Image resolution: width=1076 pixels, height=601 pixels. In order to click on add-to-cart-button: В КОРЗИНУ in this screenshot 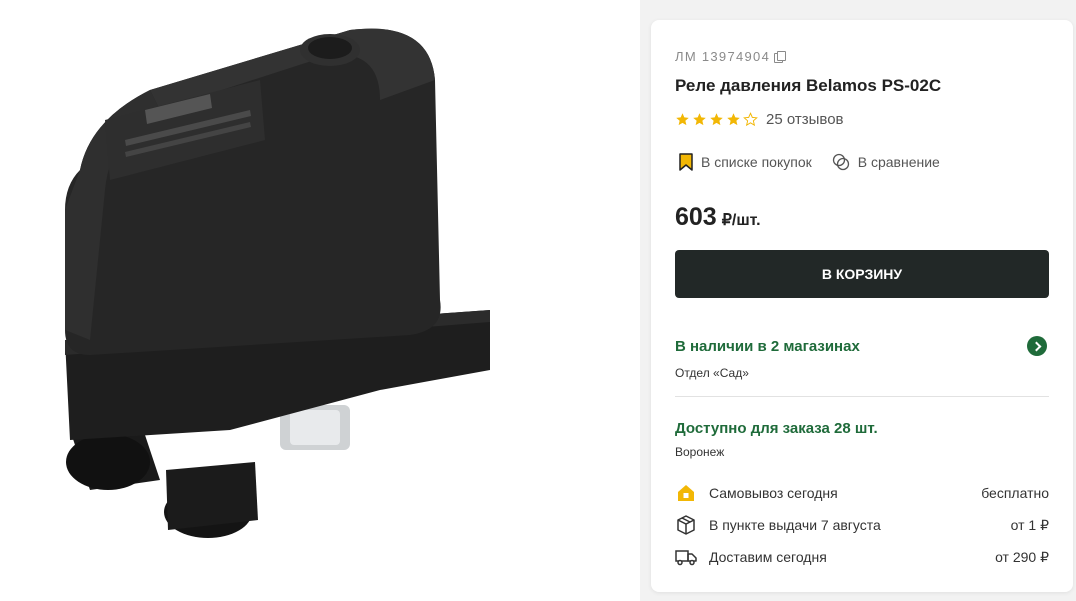, I will do `click(862, 274)`.